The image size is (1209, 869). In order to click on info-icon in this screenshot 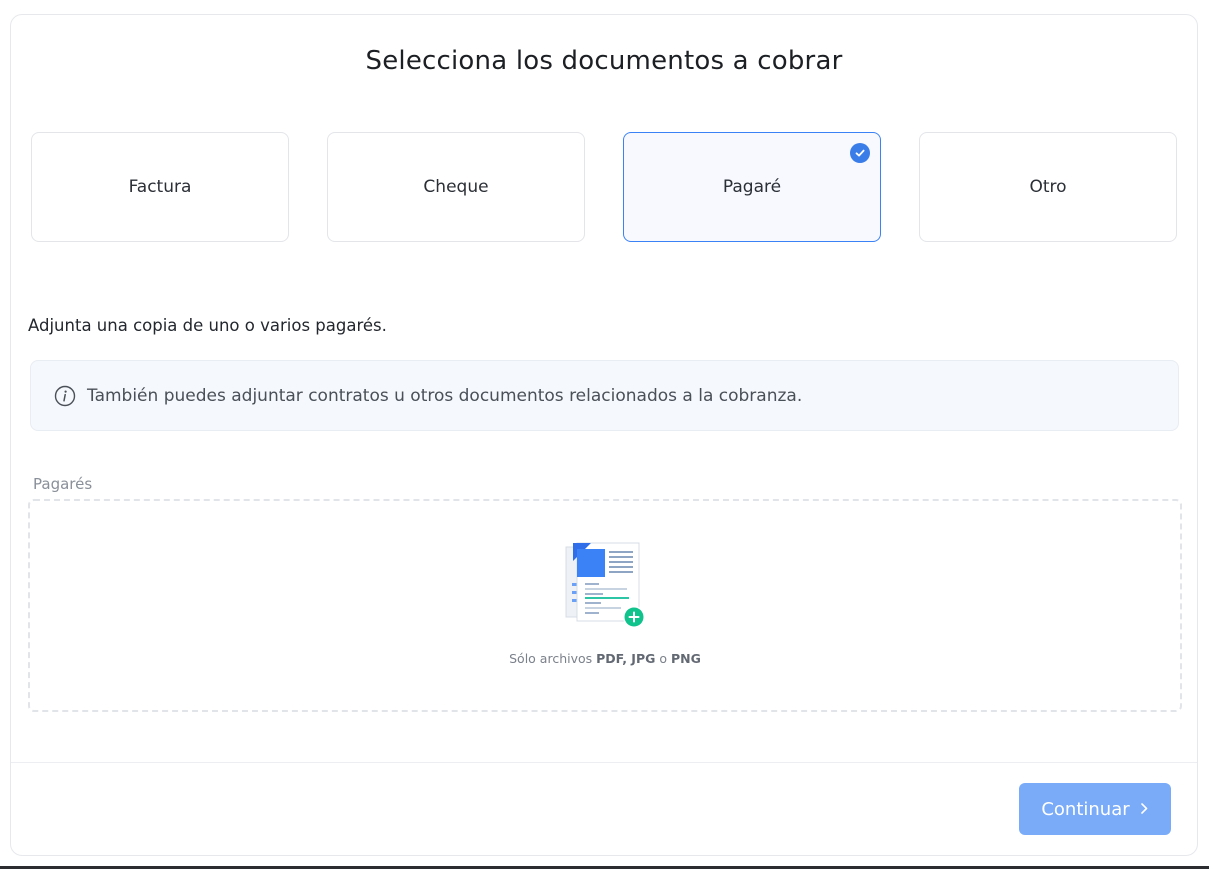, I will do `click(65, 395)`.